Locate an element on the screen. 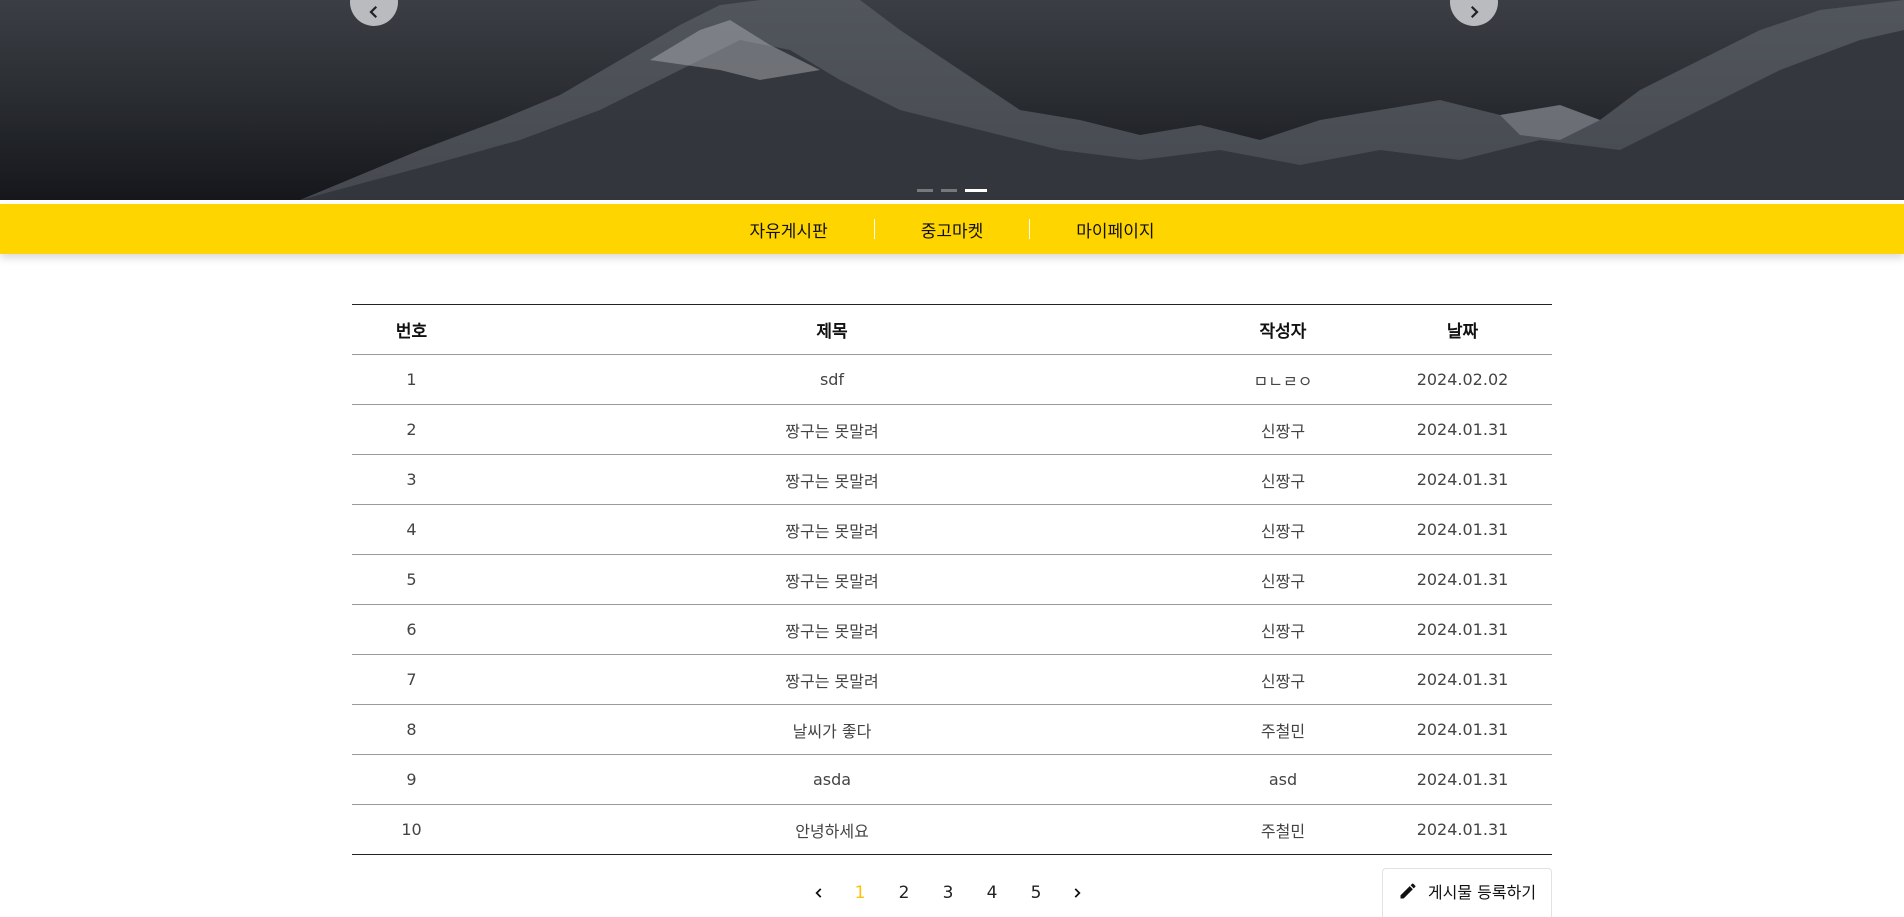 The height and width of the screenshot is (917, 1904). table-row: 1 sdf ㅁㄴㄹㅇ 2024.02.02 is located at coordinates (952, 379).